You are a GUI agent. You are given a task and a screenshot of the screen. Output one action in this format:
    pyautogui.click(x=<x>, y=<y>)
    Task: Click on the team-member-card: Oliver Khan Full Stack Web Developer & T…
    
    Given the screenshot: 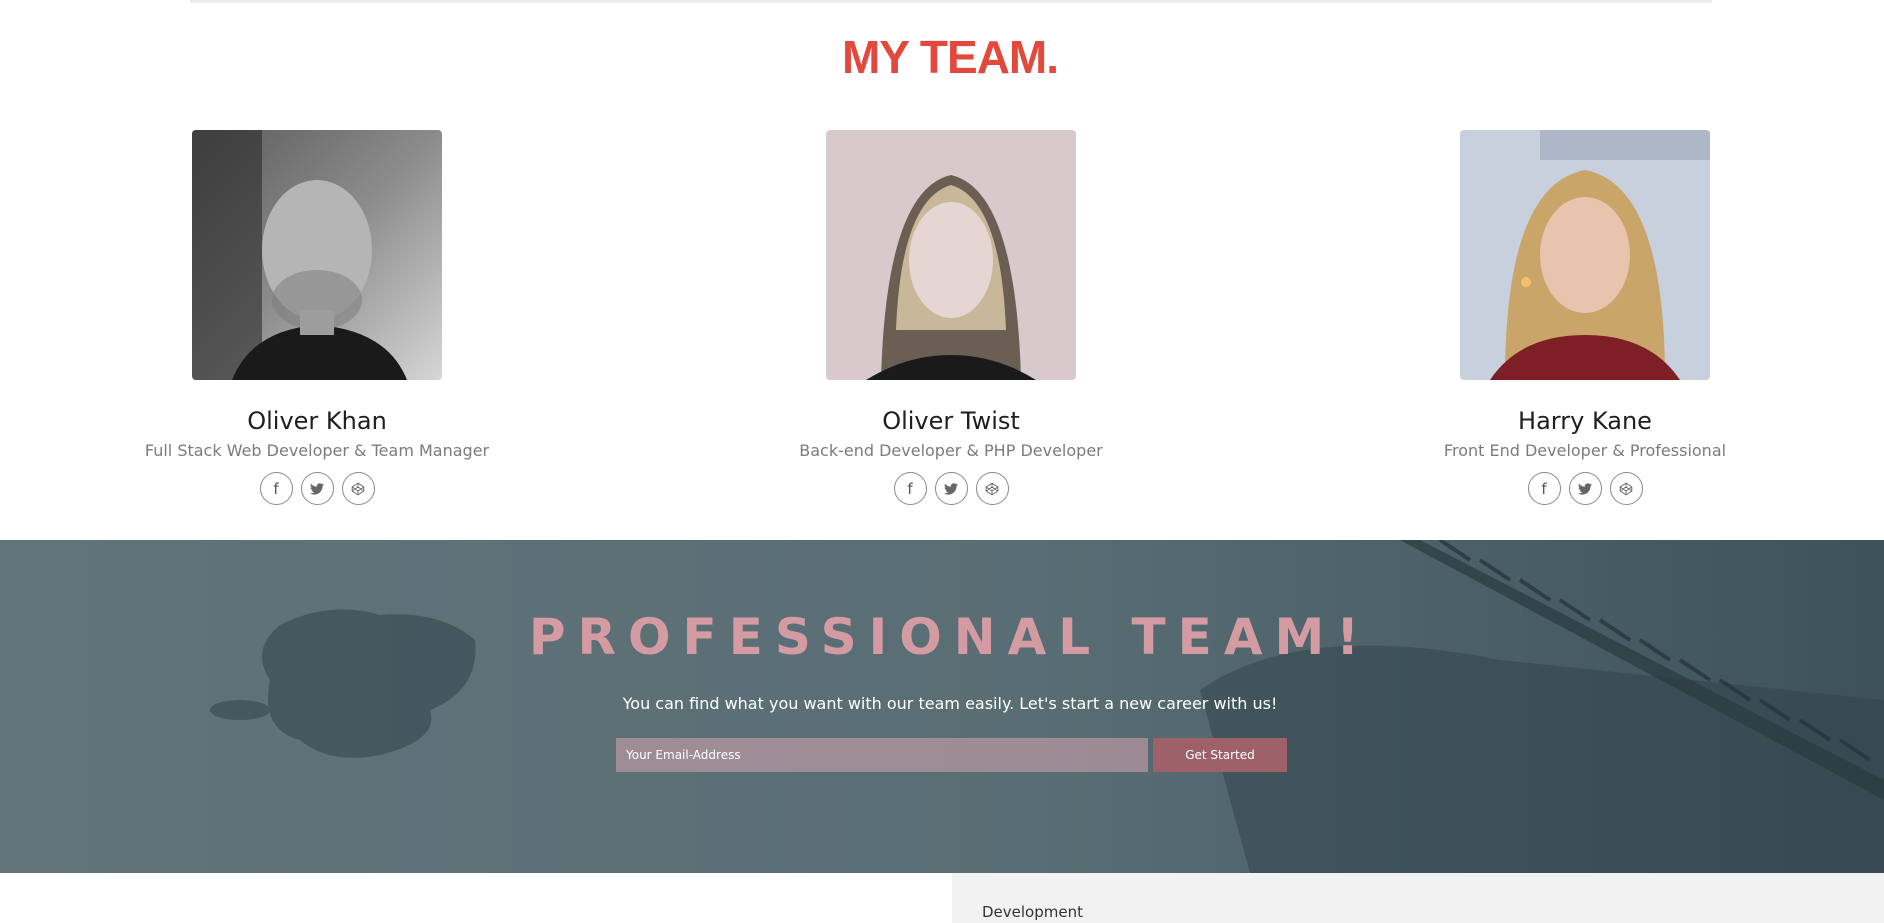 What is the action you would take?
    pyautogui.click(x=317, y=317)
    